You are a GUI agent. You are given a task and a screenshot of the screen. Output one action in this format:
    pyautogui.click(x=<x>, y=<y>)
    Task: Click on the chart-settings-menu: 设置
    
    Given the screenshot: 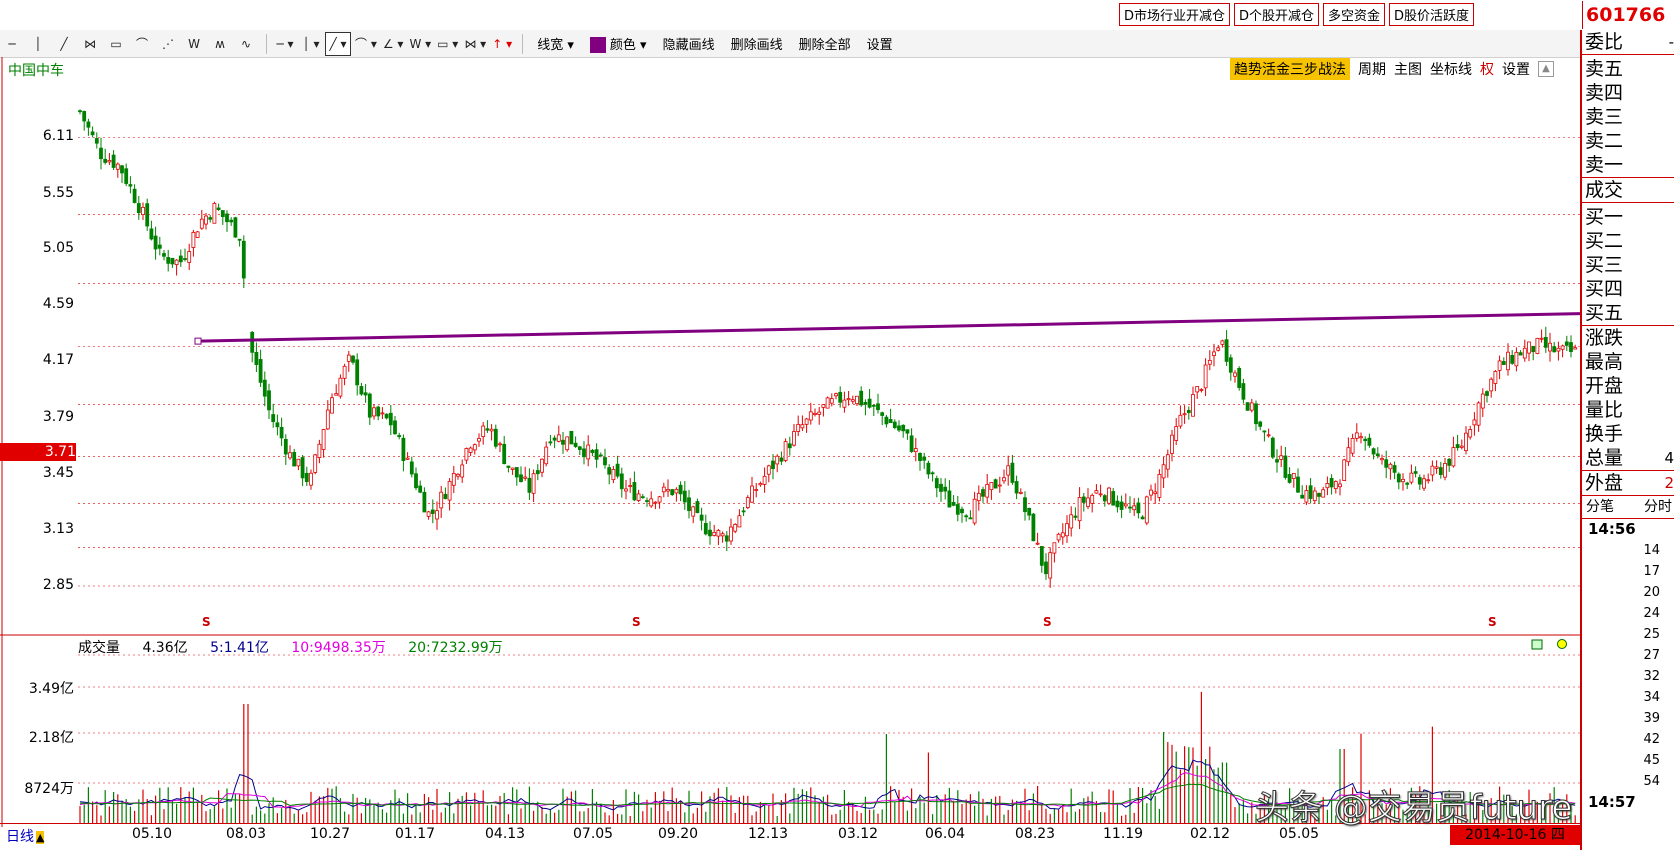 What is the action you would take?
    pyautogui.click(x=1516, y=69)
    